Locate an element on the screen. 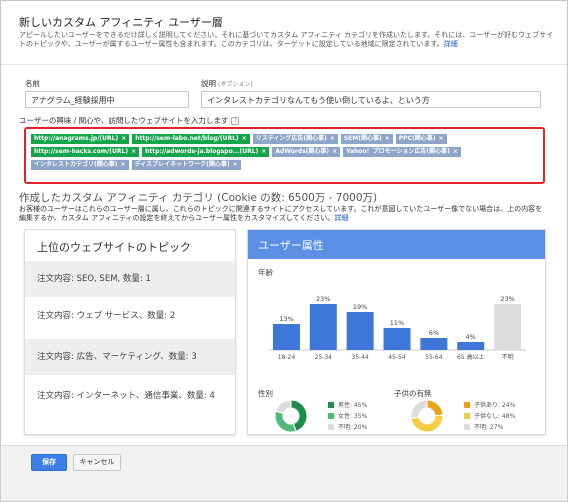 The height and width of the screenshot is (502, 568). optional-note: (オプション) is located at coordinates (235, 84).